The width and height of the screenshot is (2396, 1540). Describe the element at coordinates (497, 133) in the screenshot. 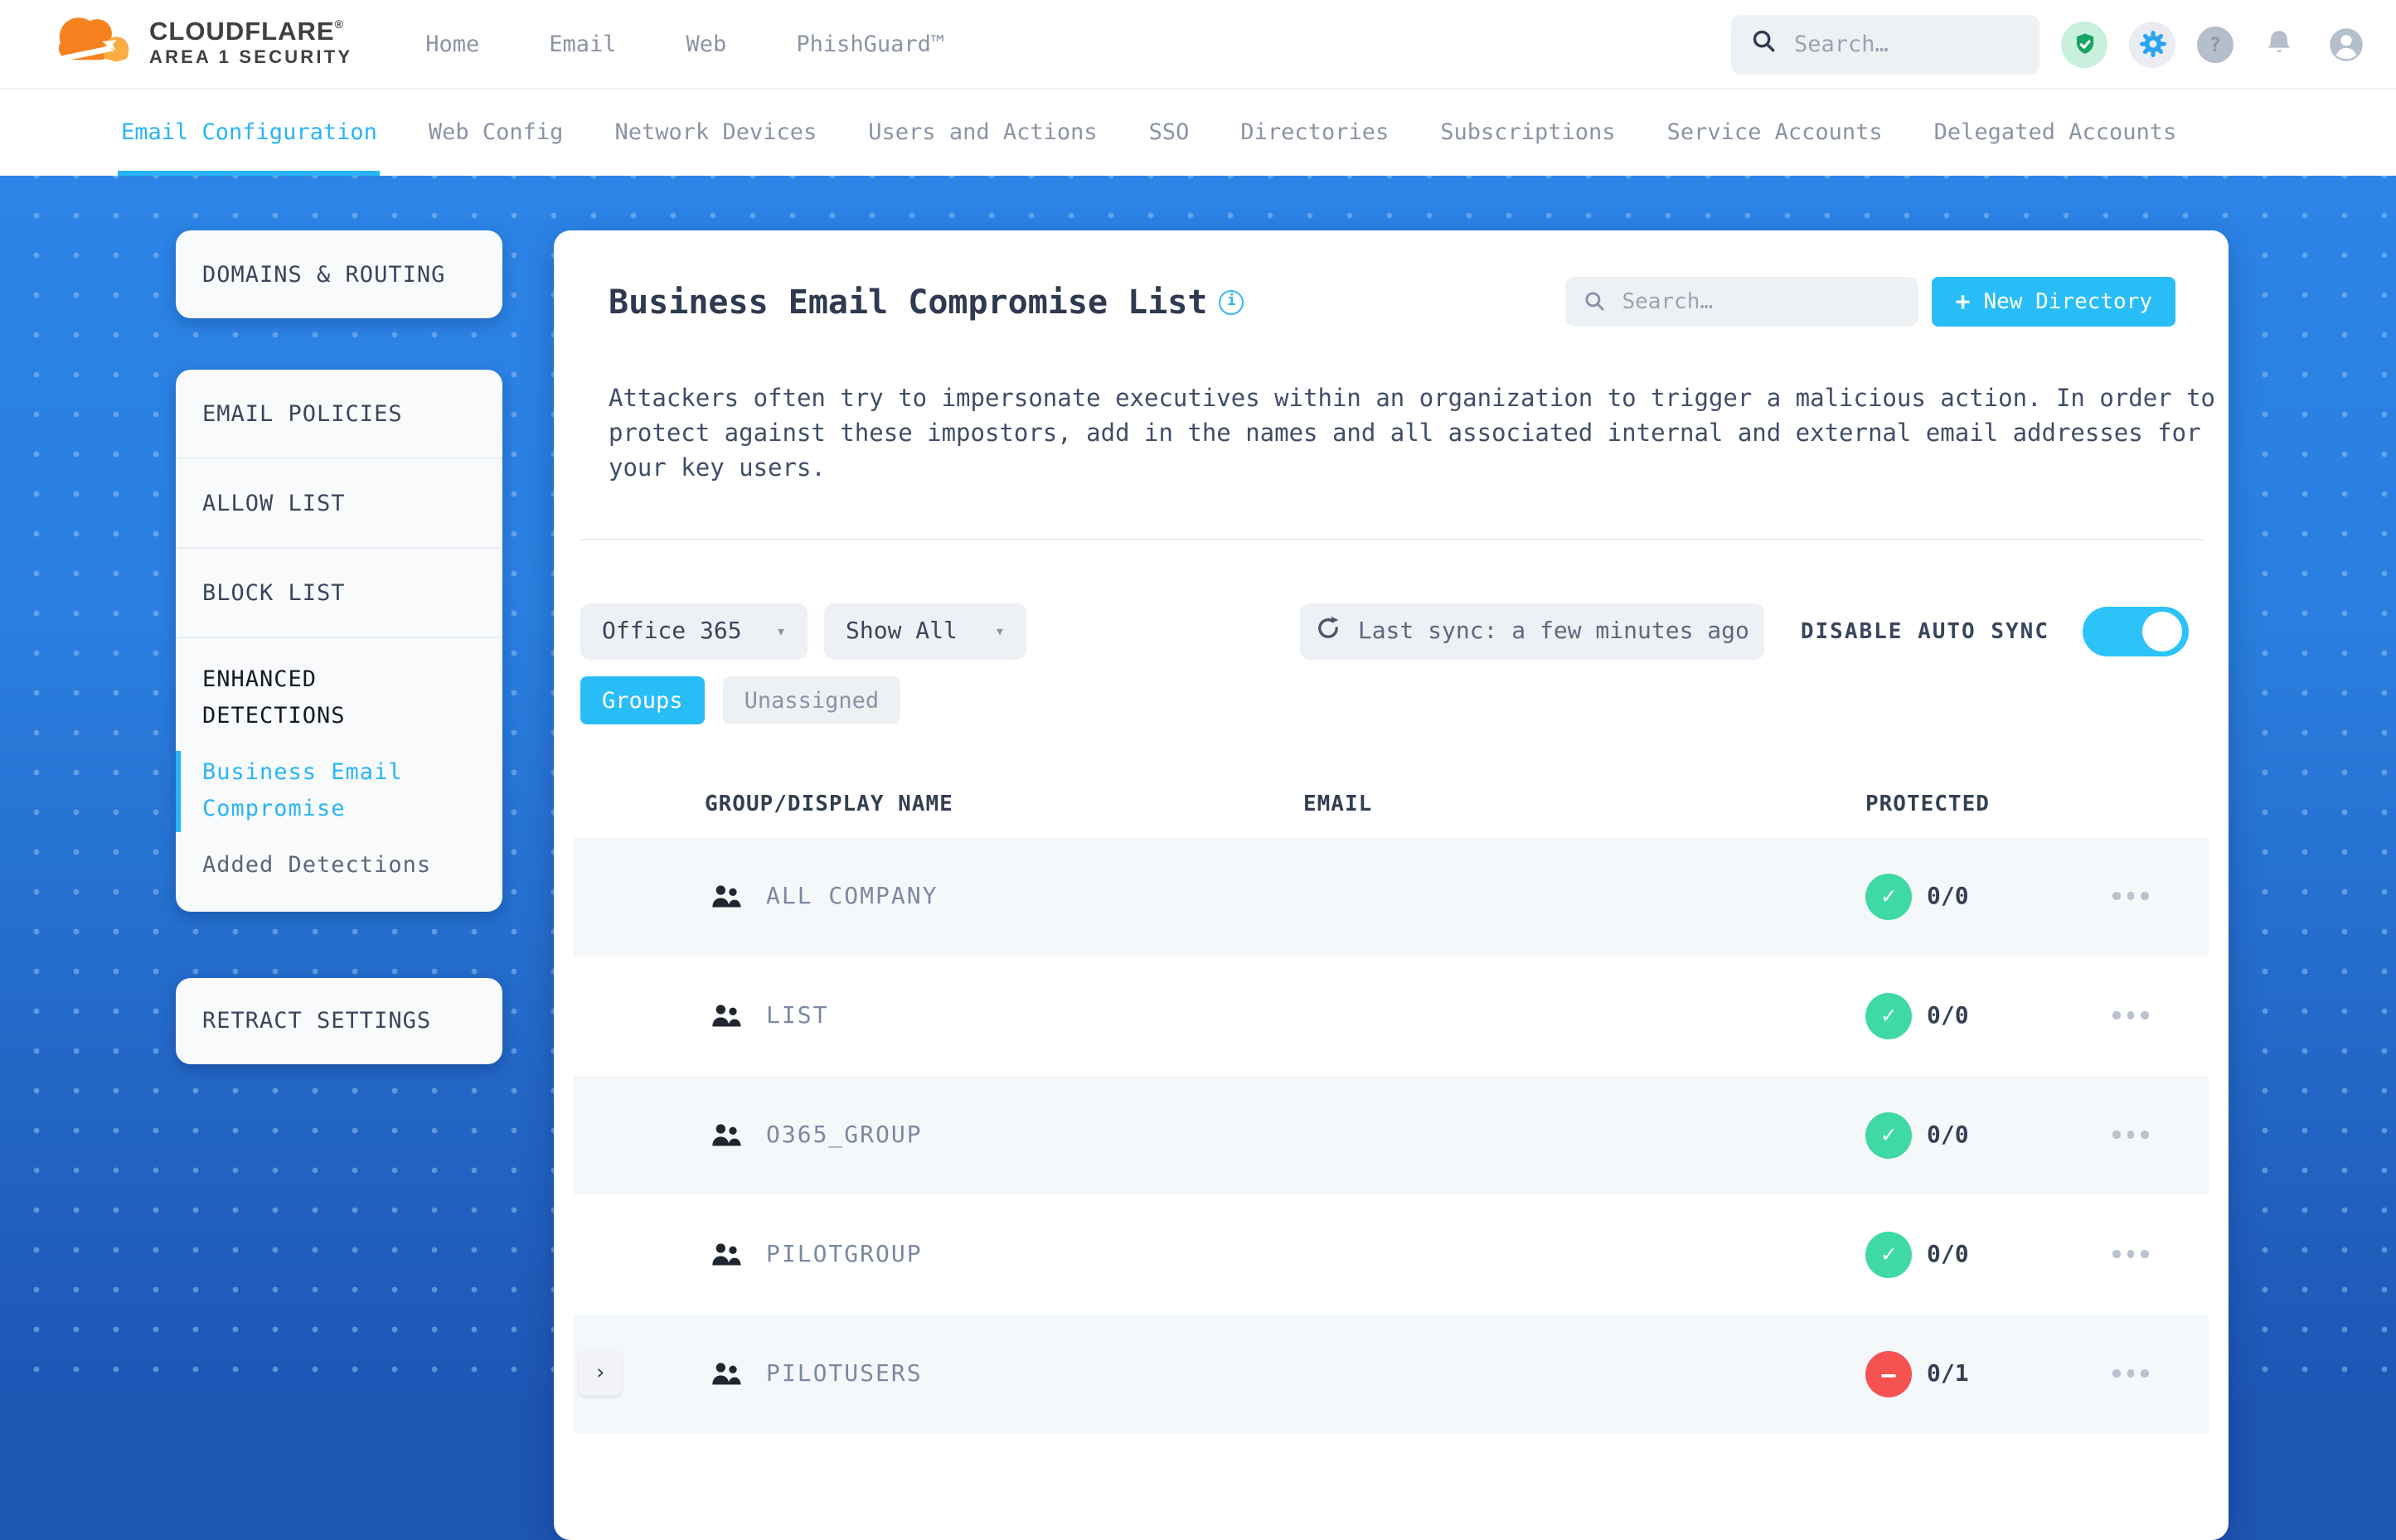

I see `tab-web-config: Web Config` at that location.